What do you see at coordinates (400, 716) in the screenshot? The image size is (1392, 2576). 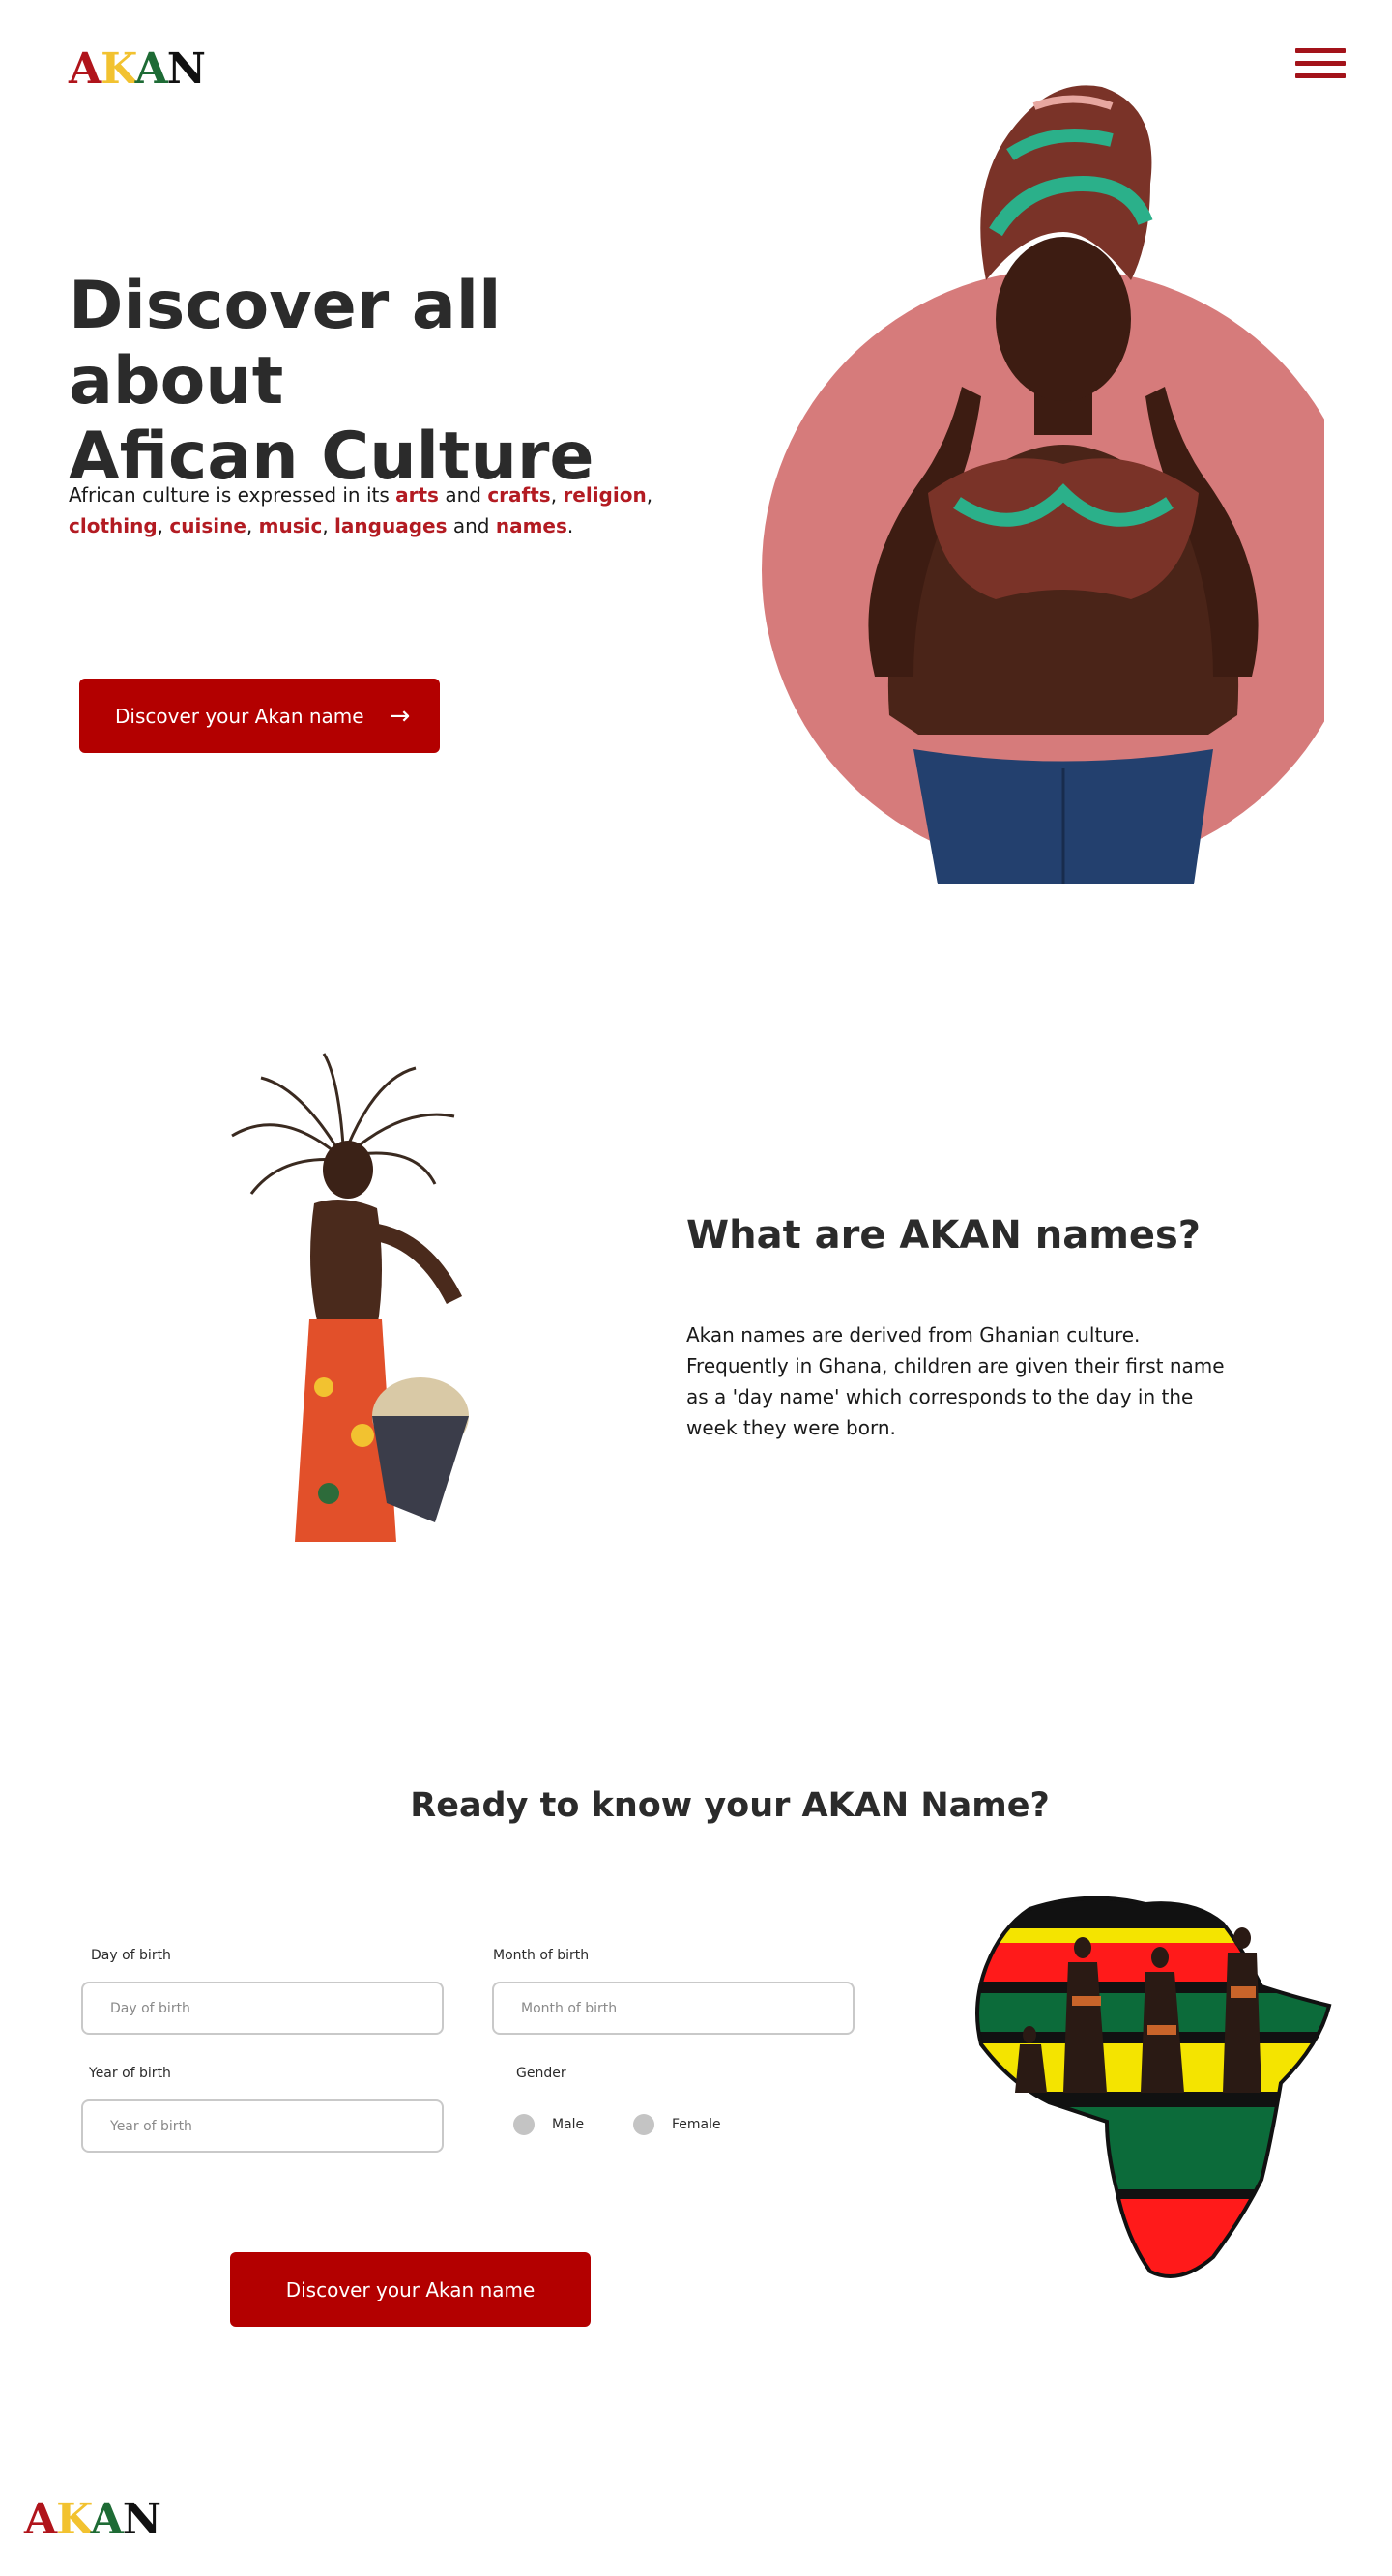 I see `arrow-right-icon: →` at bounding box center [400, 716].